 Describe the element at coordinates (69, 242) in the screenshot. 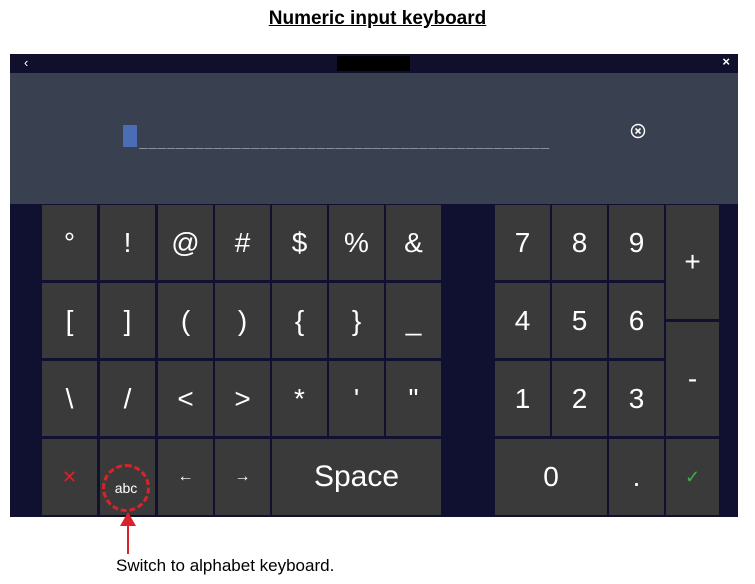

I see `key-degree: °` at that location.